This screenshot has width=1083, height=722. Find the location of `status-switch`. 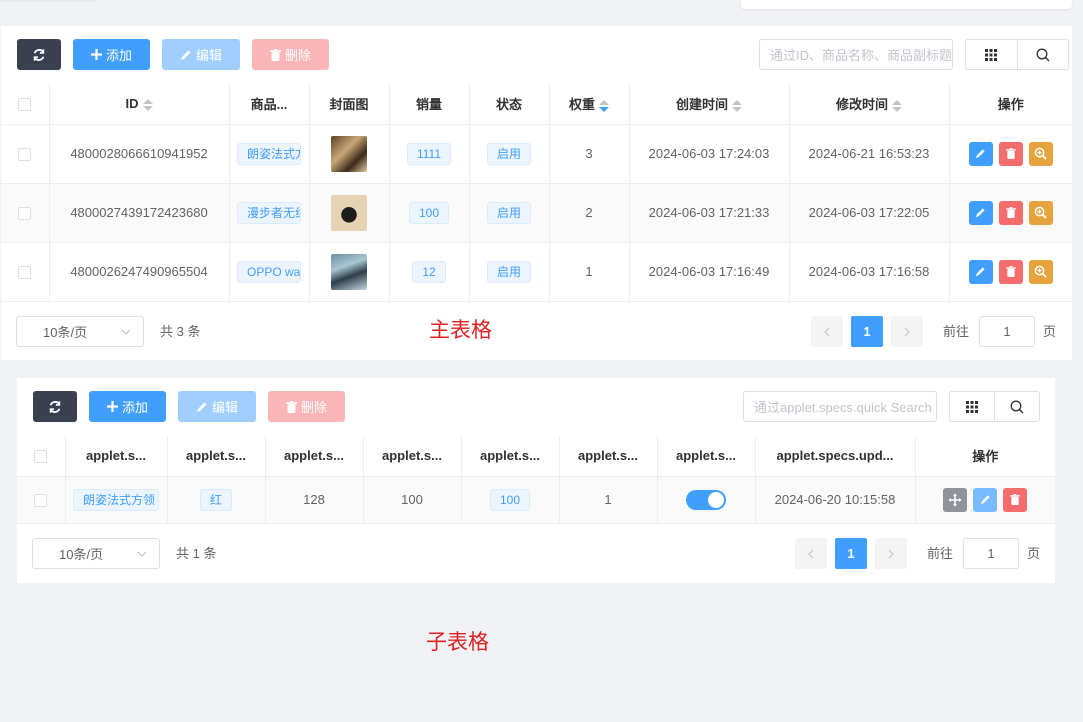

status-switch is located at coordinates (706, 499).